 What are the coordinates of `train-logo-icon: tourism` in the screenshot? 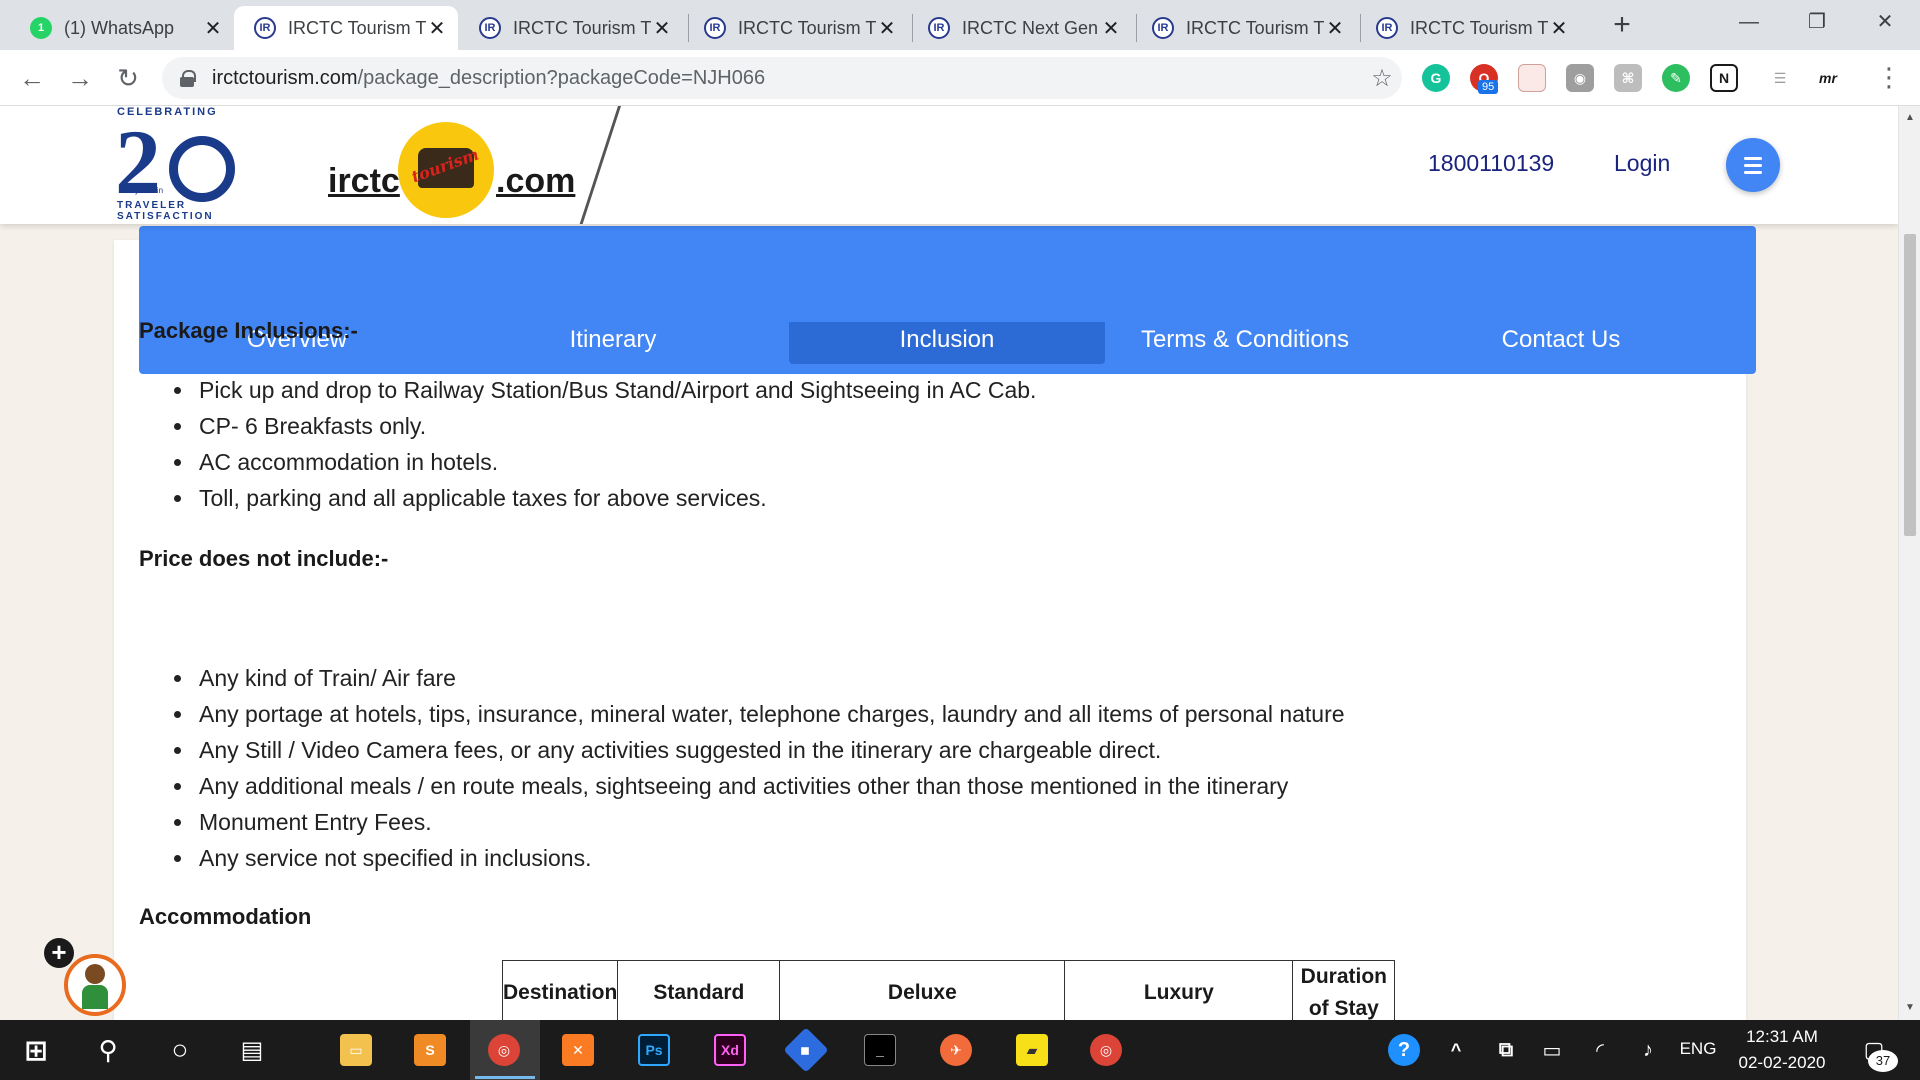 It's located at (446, 170).